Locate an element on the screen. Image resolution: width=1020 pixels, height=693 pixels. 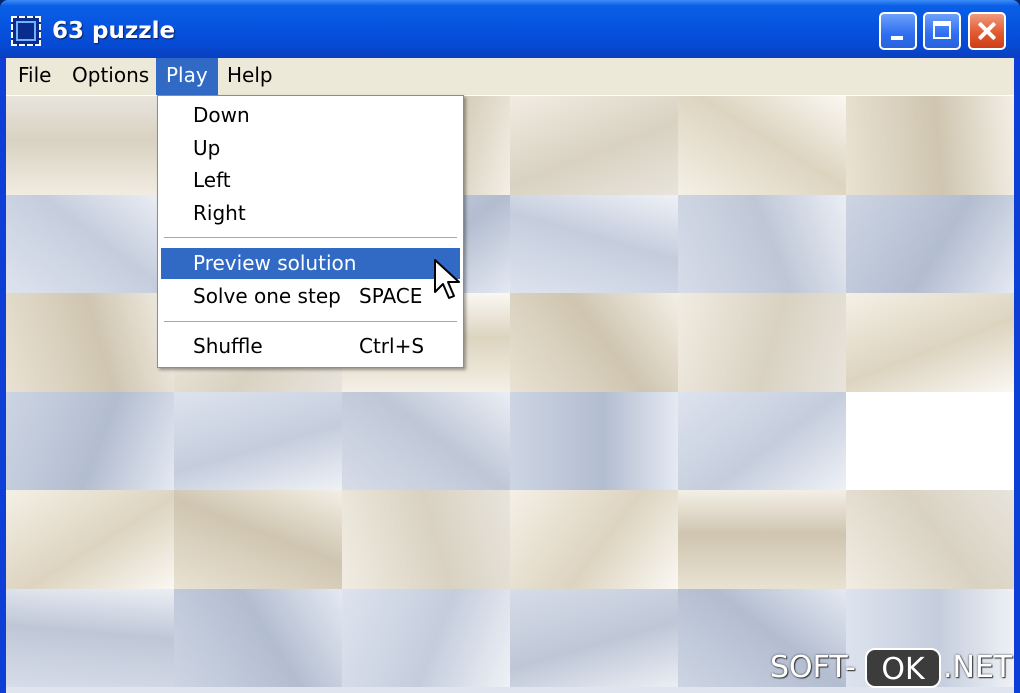
maximize-button is located at coordinates (942, 31).